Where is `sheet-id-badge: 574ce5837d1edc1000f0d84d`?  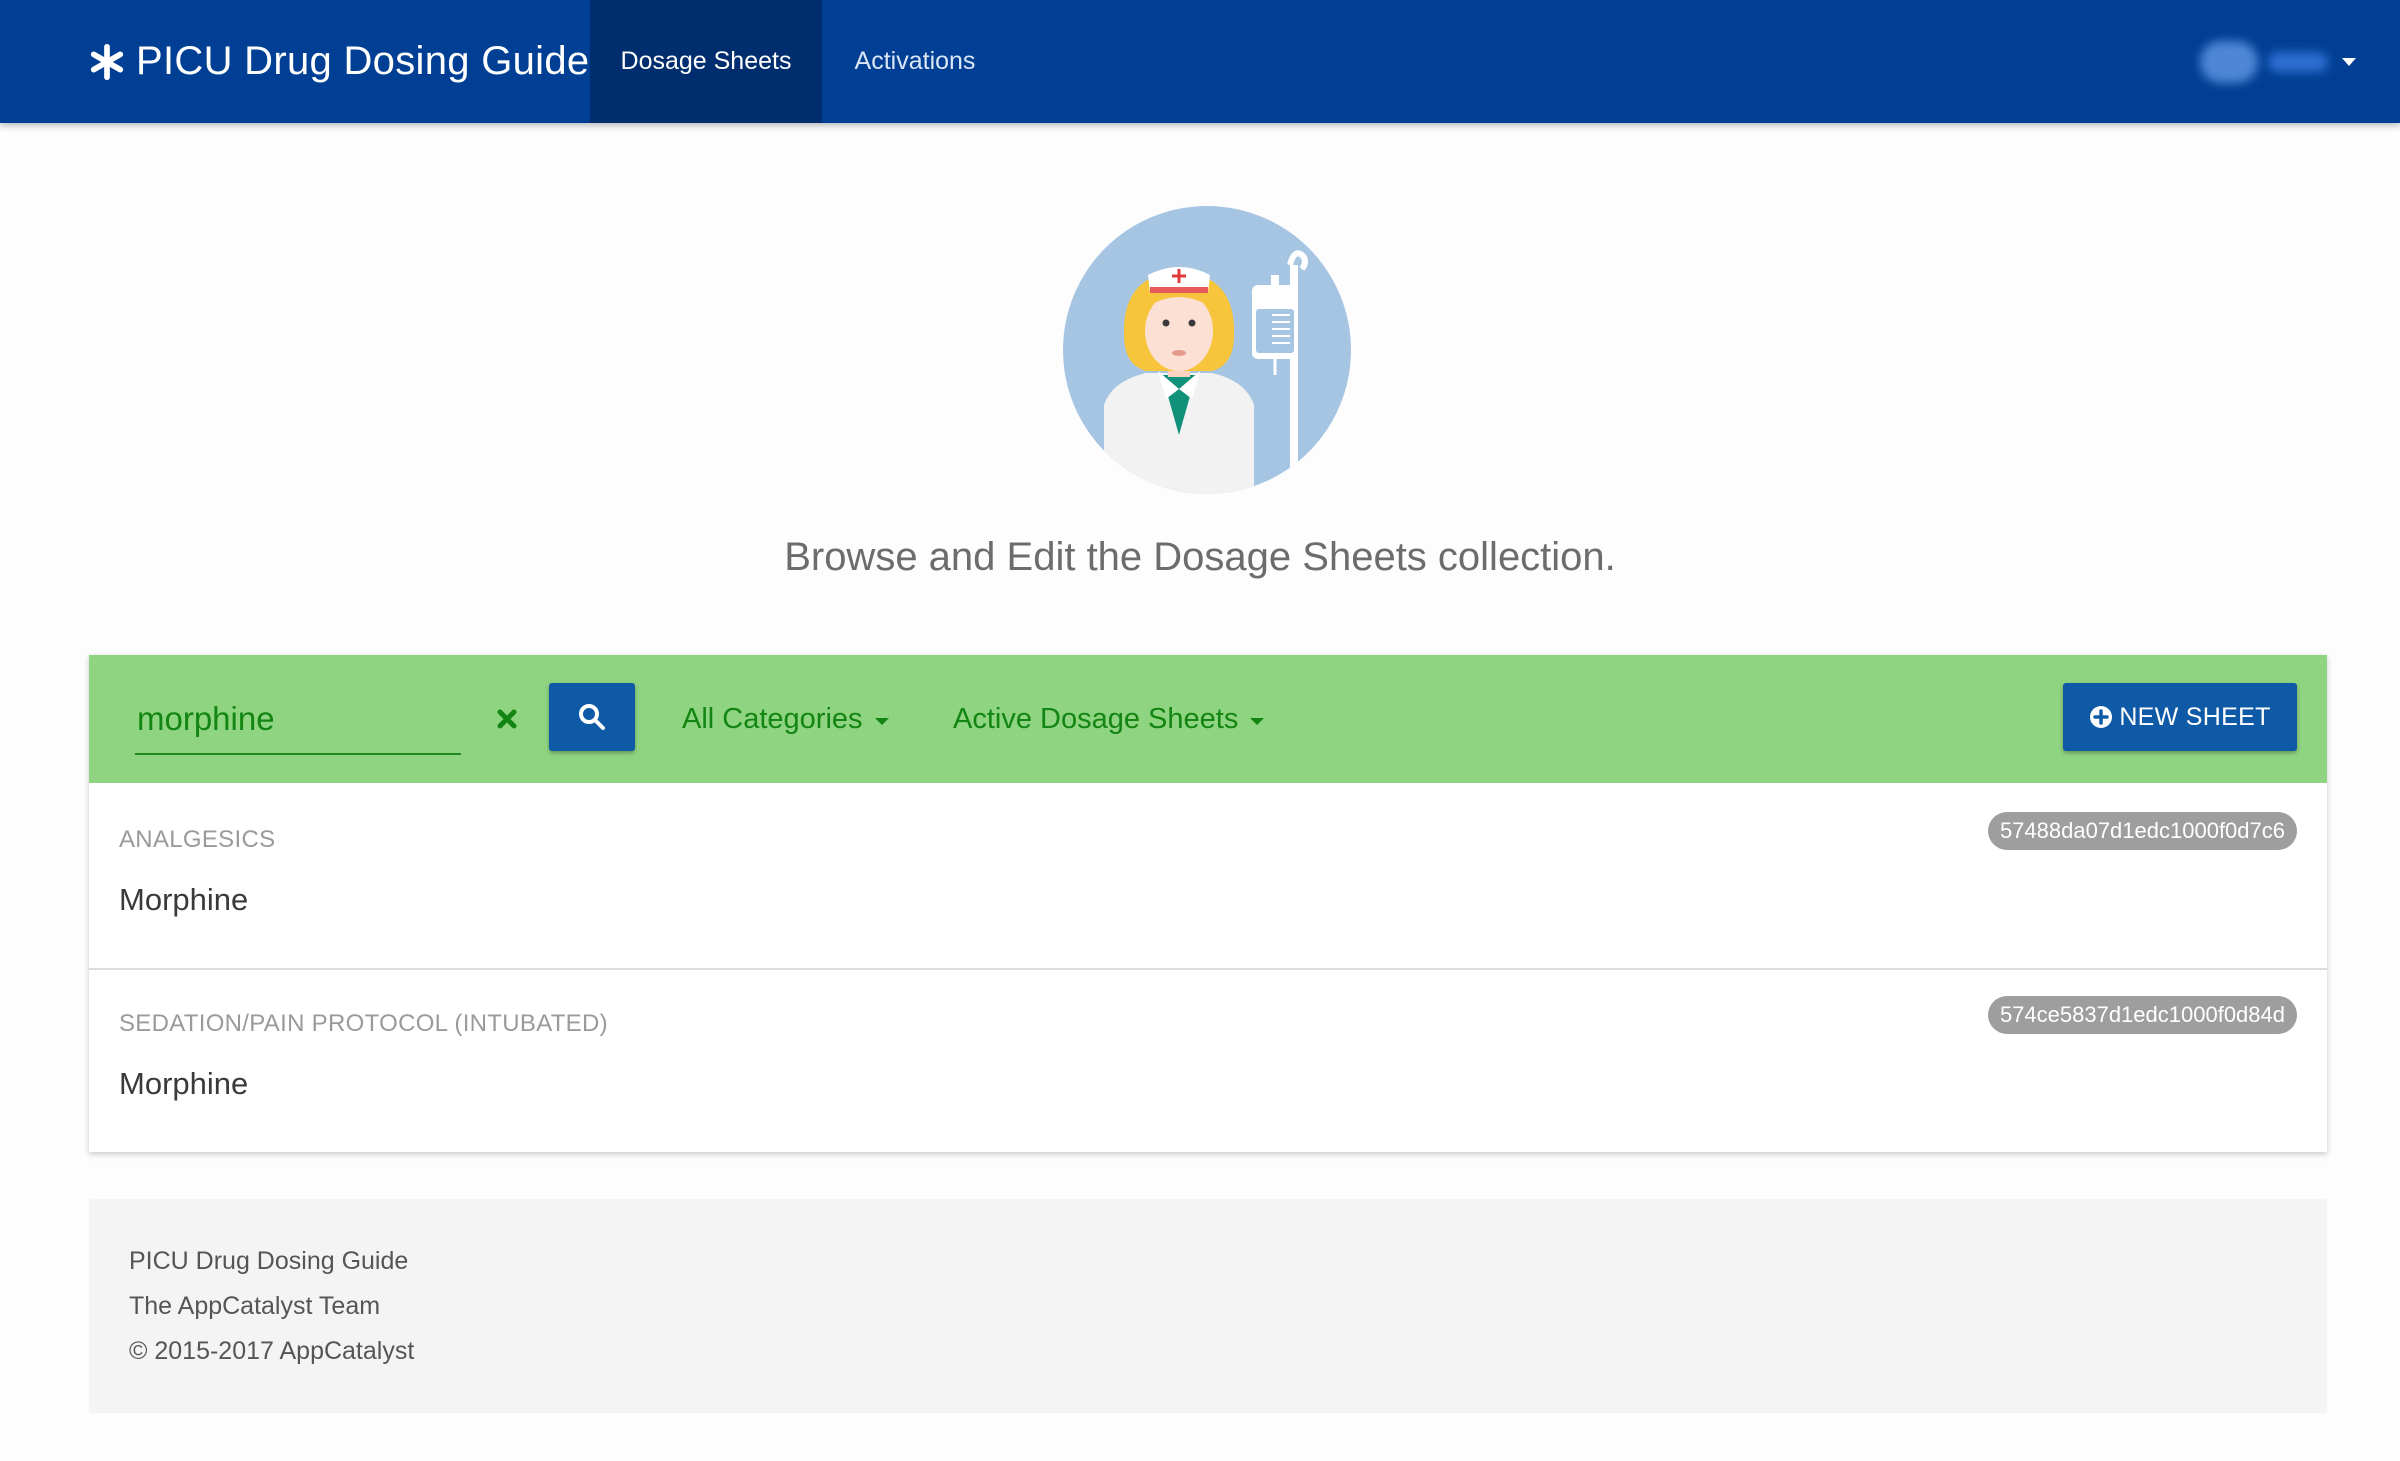 sheet-id-badge: 574ce5837d1edc1000f0d84d is located at coordinates (2142, 1015).